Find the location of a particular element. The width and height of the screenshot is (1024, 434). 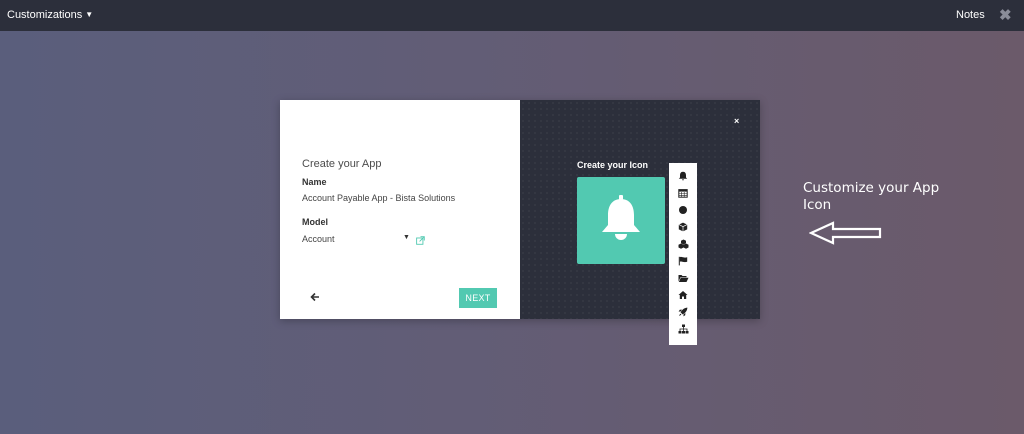

cube-icon is located at coordinates (683, 227).